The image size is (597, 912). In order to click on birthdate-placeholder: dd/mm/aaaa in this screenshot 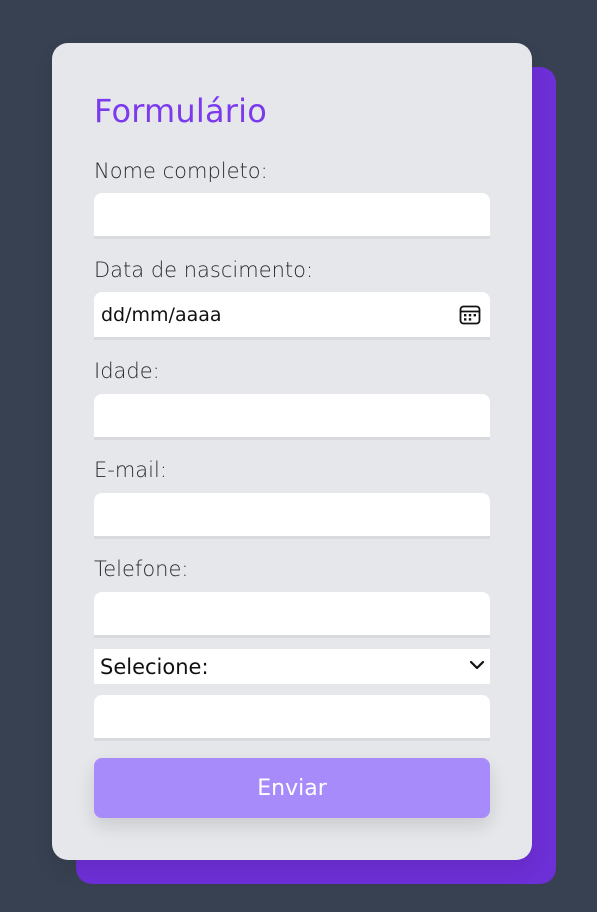, I will do `click(161, 314)`.